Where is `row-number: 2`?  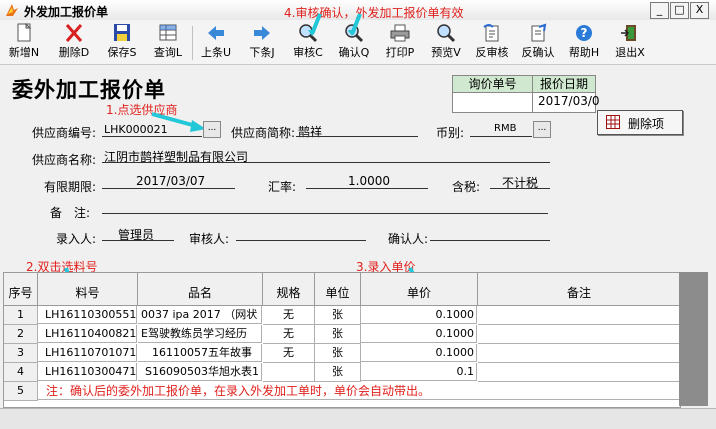 row-number: 2 is located at coordinates (21, 334).